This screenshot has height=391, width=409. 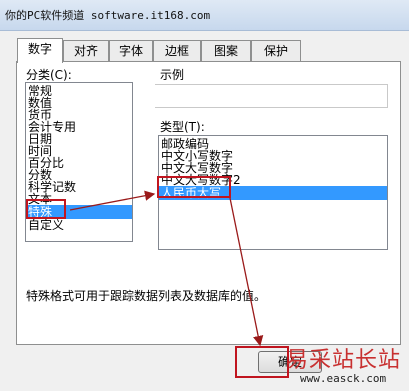 I want to click on arrow-type-to-ok, so click(x=246, y=272).